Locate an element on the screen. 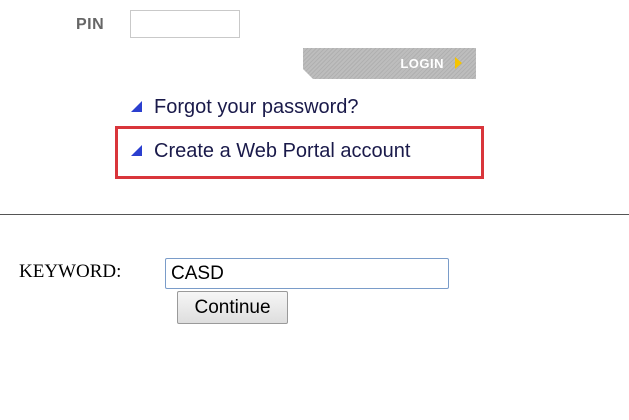  keyword-input is located at coordinates (307, 273).